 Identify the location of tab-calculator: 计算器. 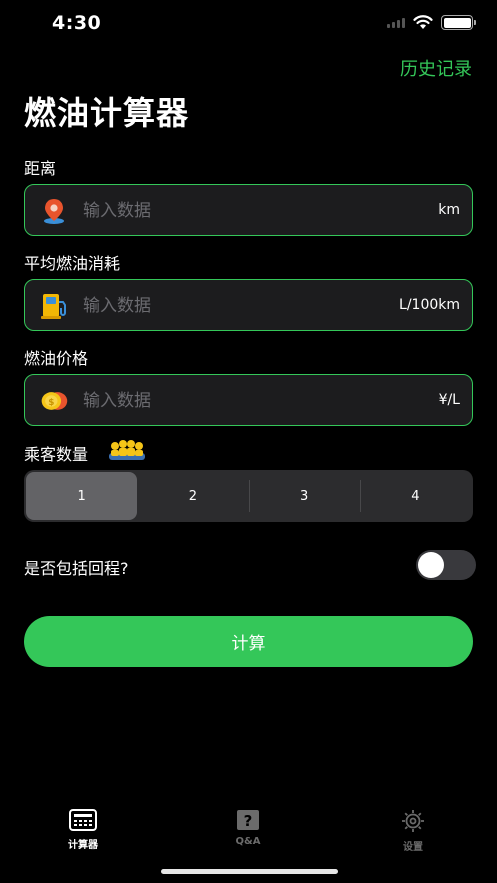
(83, 829).